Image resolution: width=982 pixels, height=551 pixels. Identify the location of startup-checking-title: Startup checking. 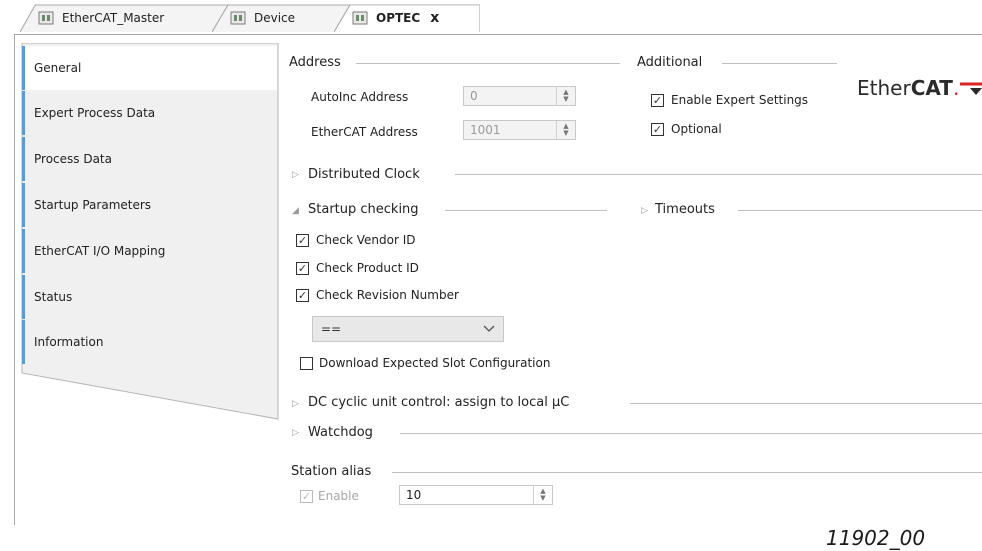
(363, 209).